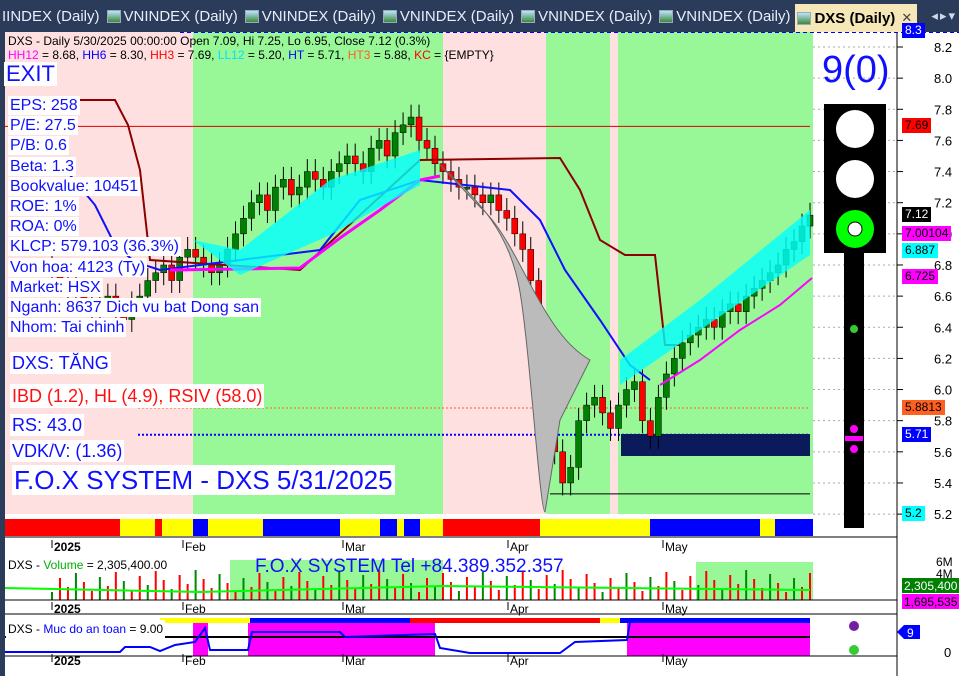  Describe the element at coordinates (86, 629) in the screenshot. I see `safety-title: DXS - Muc do an toan = 9.00` at that location.